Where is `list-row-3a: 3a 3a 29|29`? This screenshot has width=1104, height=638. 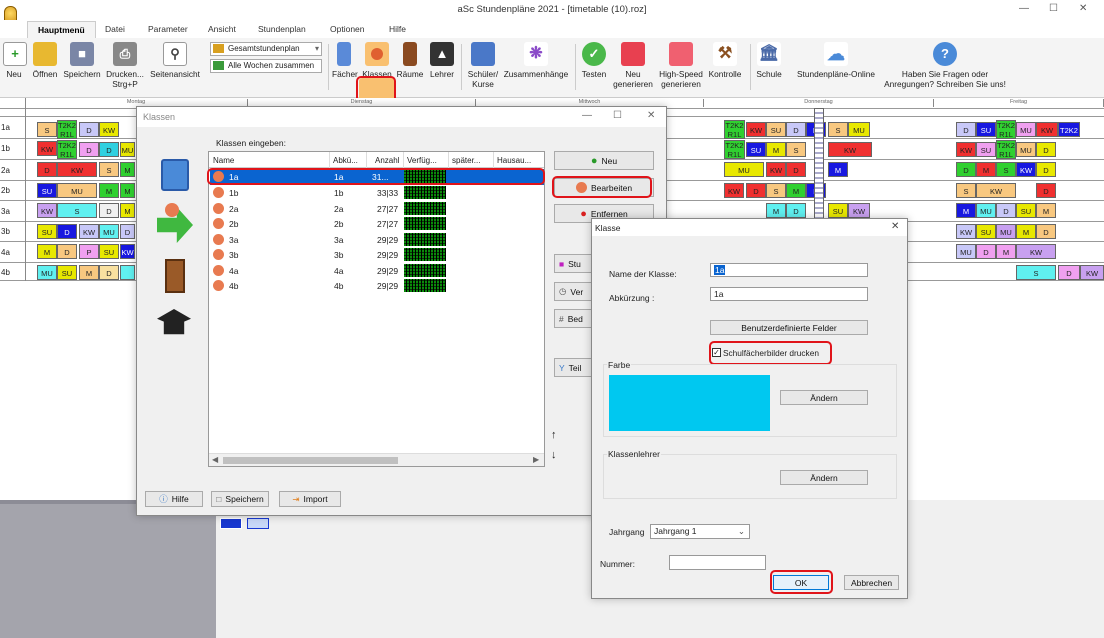
list-row-3a: 3a 3a 29|29 is located at coordinates (377, 240).